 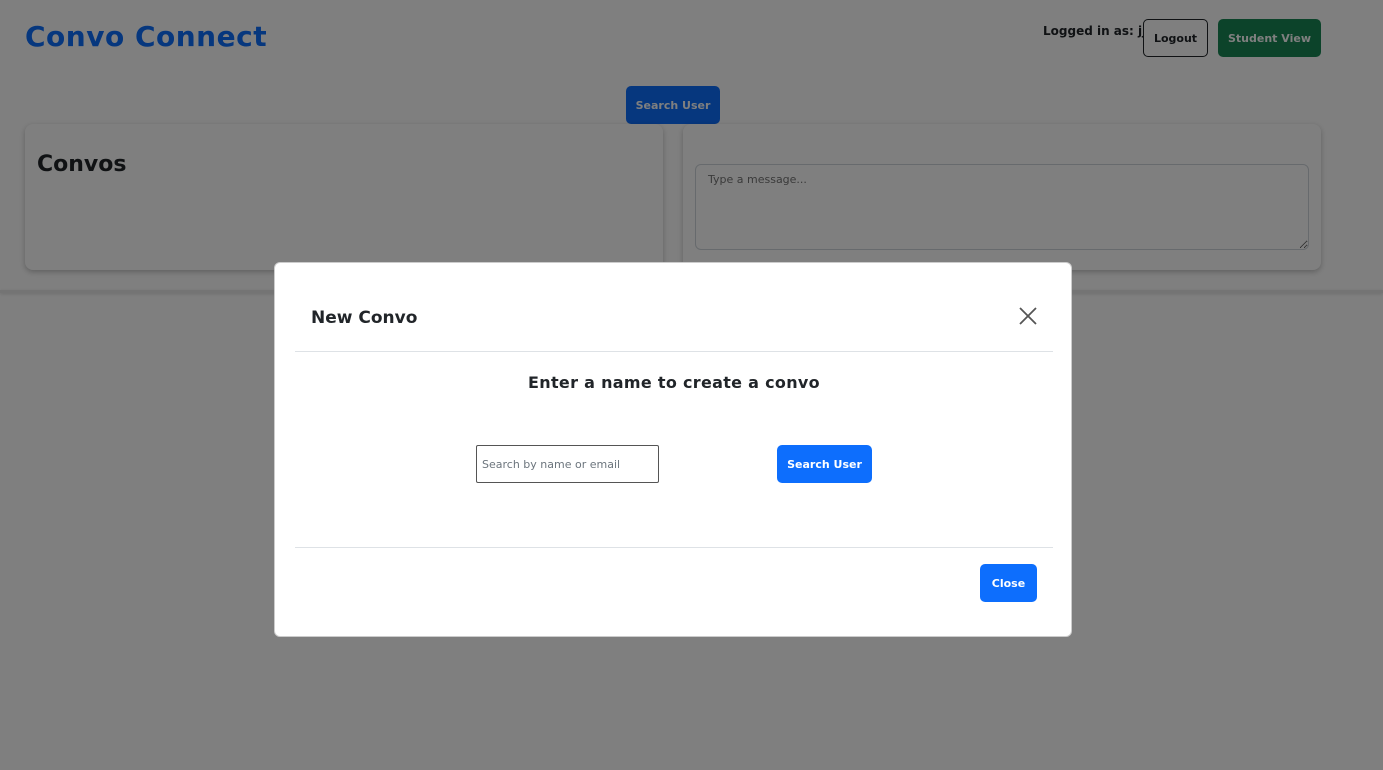 What do you see at coordinates (1008, 583) in the screenshot?
I see `close-button: Close` at bounding box center [1008, 583].